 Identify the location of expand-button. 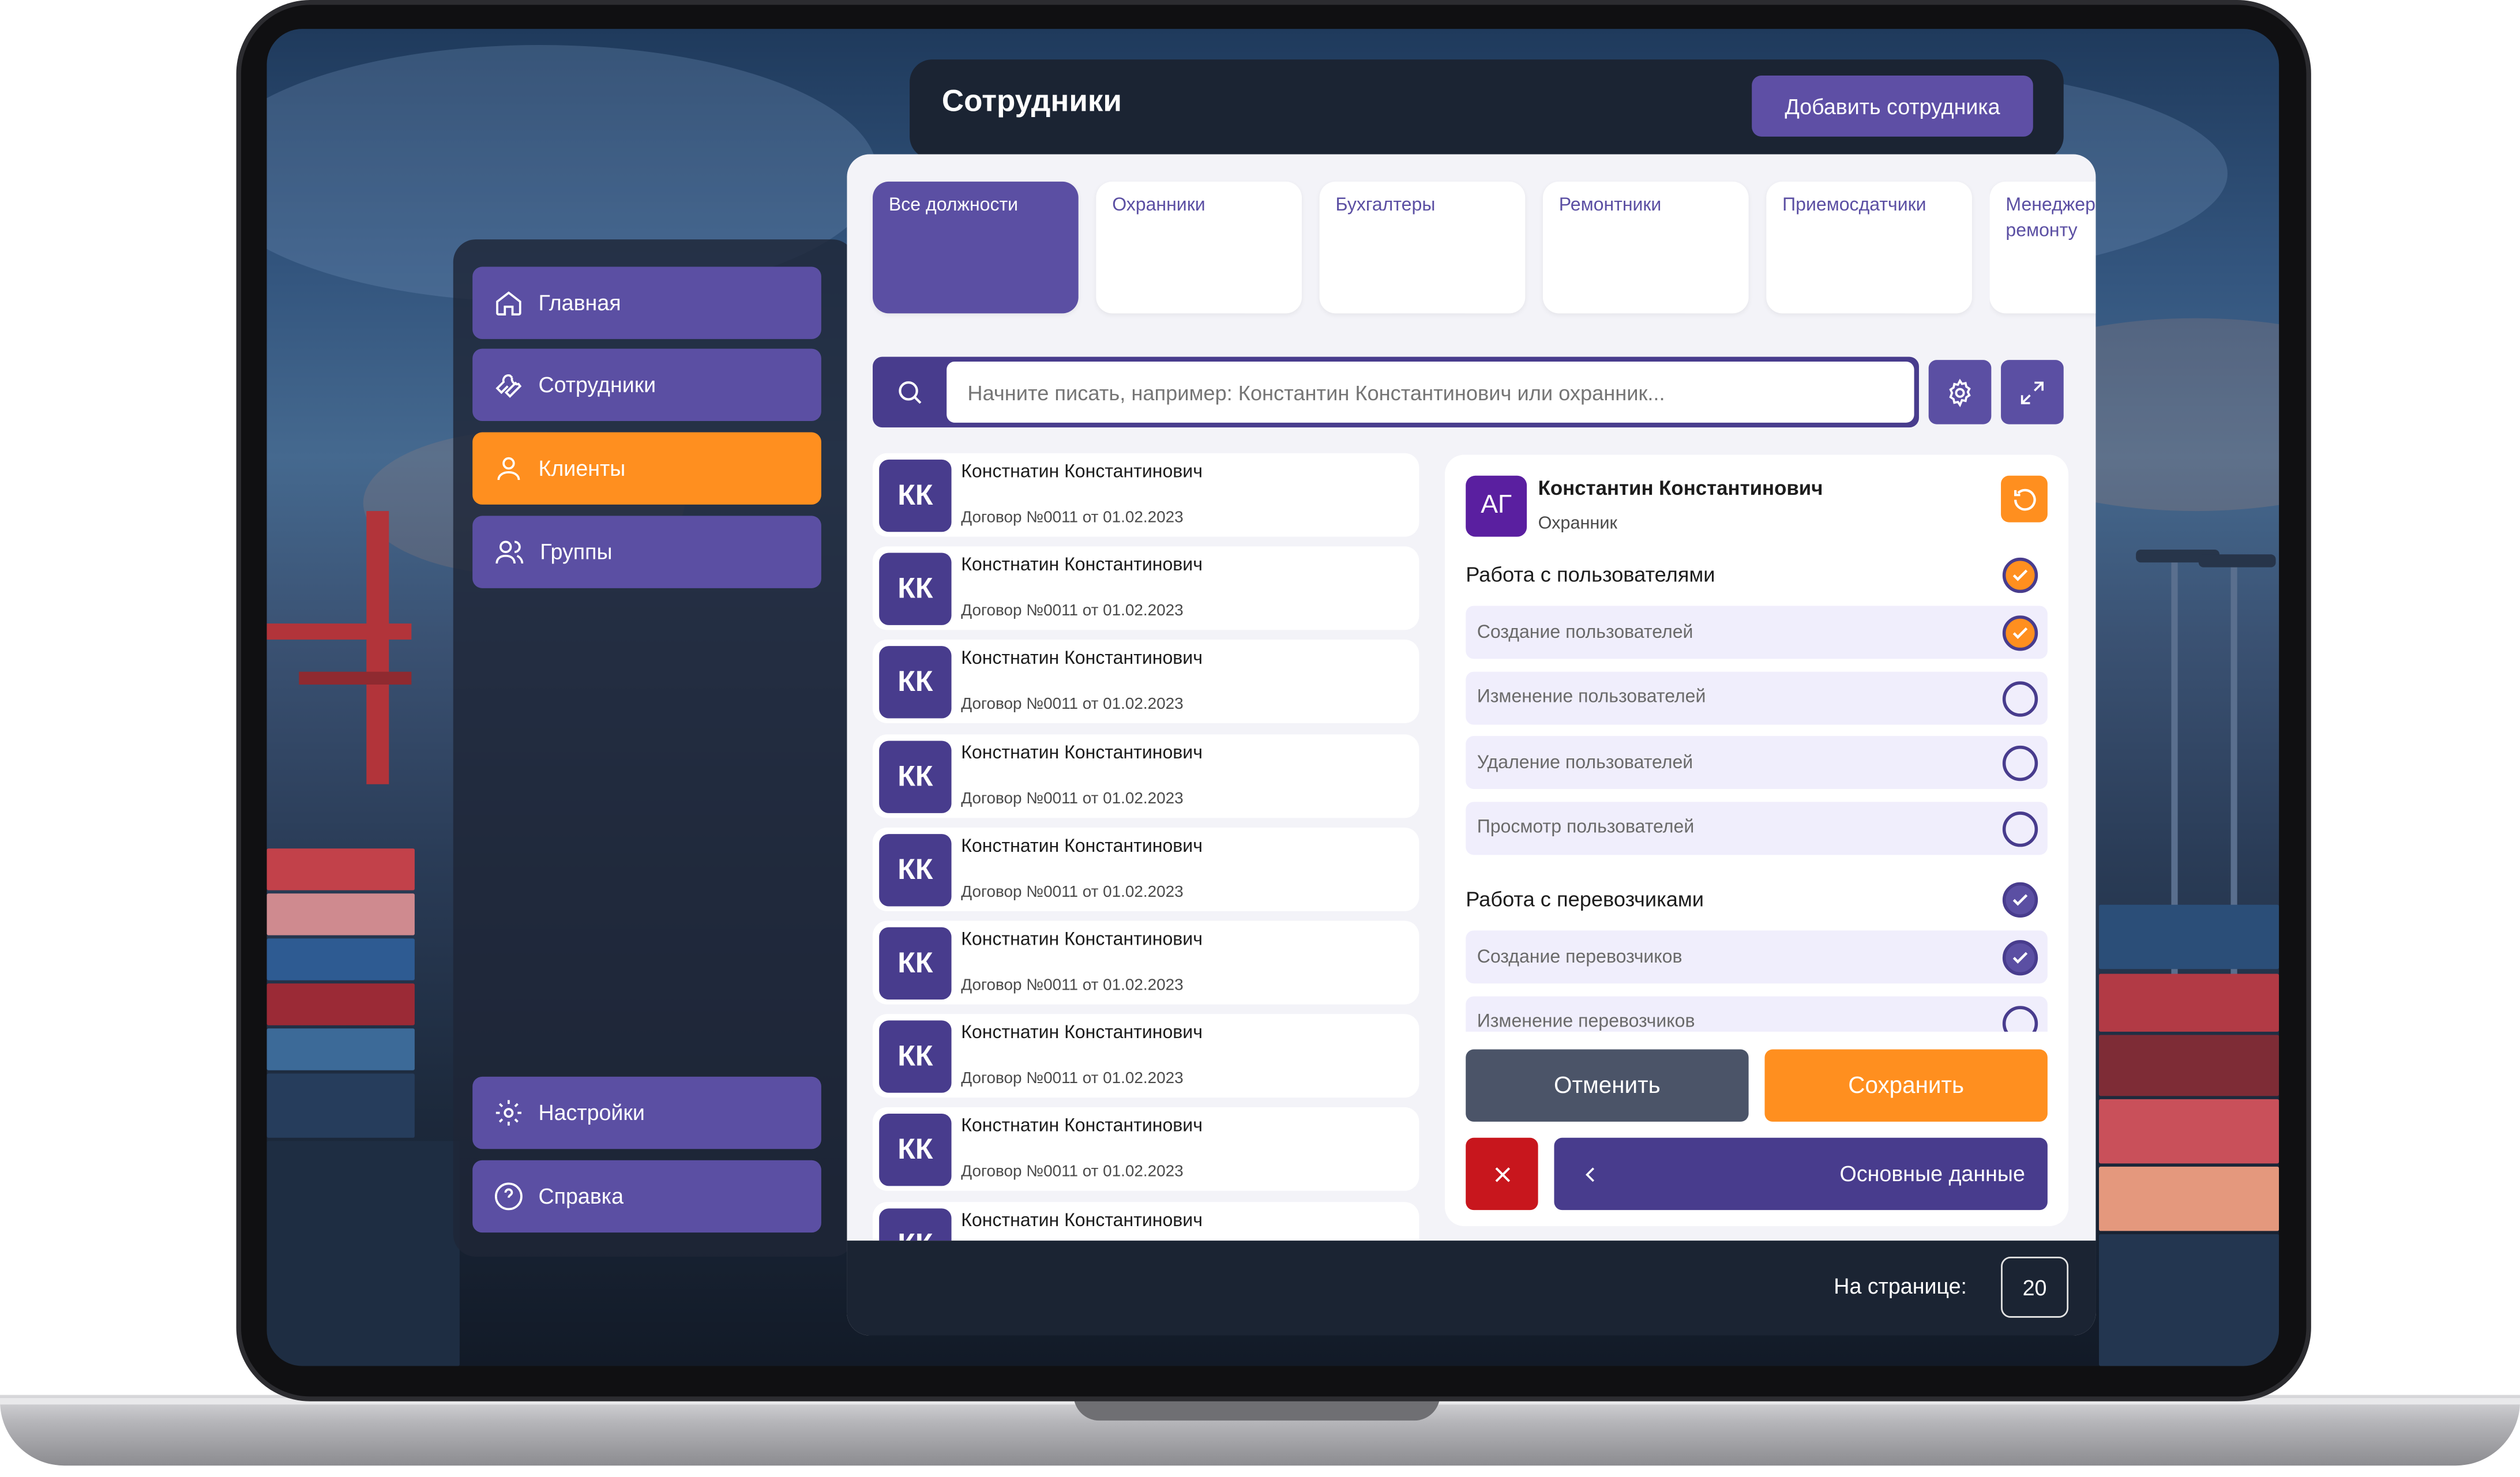
(2032, 392).